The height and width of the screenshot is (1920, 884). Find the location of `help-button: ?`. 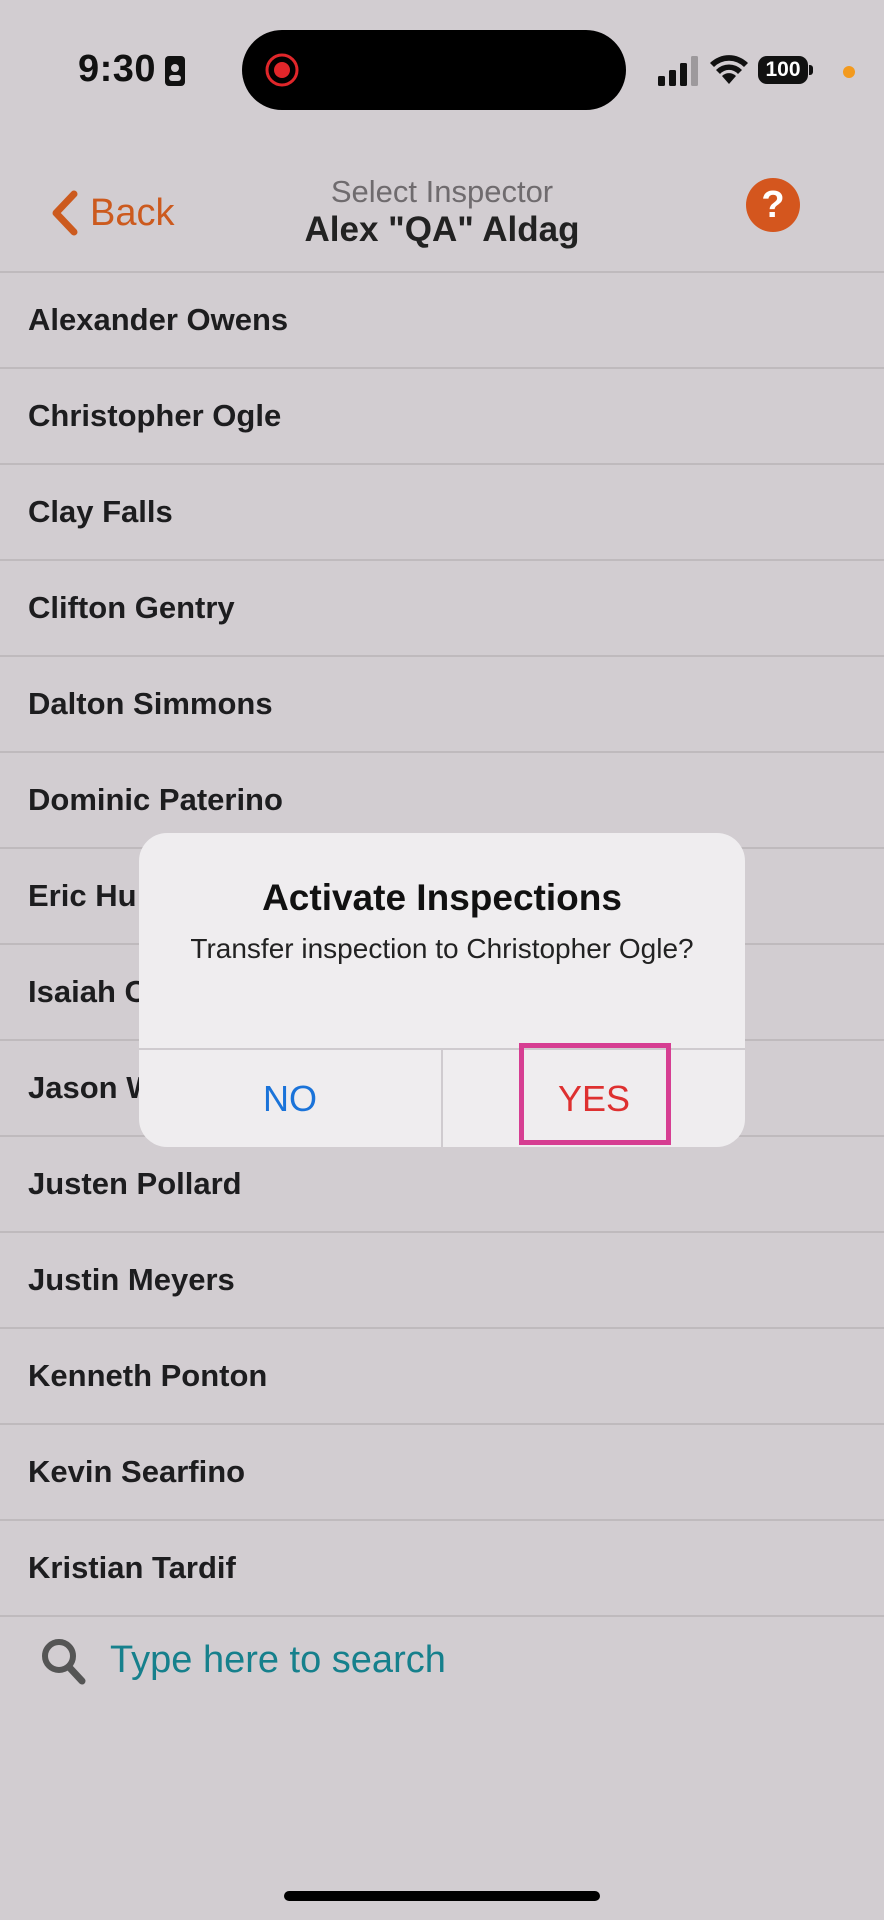

help-button: ? is located at coordinates (773, 205).